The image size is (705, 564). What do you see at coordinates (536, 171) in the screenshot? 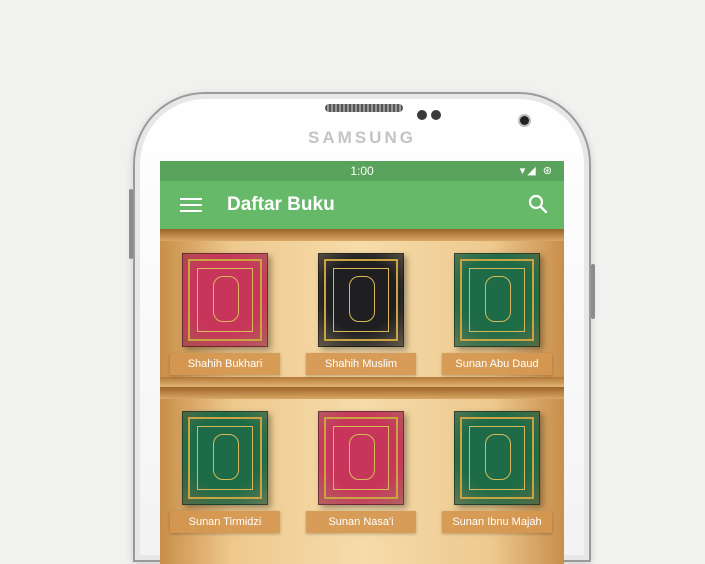
I see `status-icons: ▾◢ ⊛` at bounding box center [536, 171].